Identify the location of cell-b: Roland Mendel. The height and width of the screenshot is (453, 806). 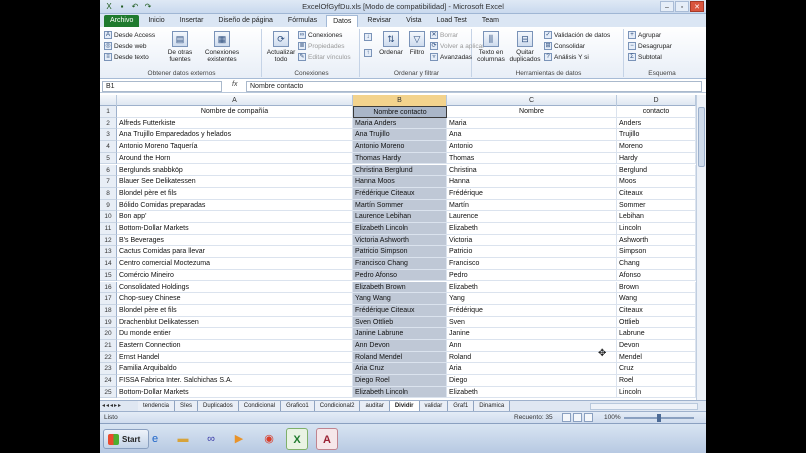
(400, 357).